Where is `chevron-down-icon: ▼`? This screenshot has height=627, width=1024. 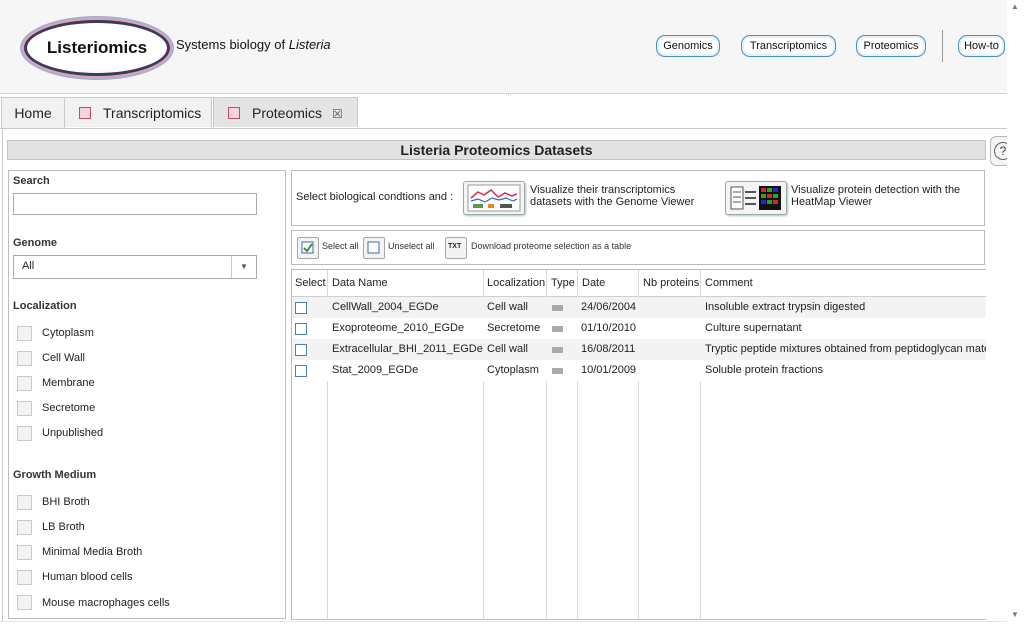
chevron-down-icon: ▼ is located at coordinates (243, 267).